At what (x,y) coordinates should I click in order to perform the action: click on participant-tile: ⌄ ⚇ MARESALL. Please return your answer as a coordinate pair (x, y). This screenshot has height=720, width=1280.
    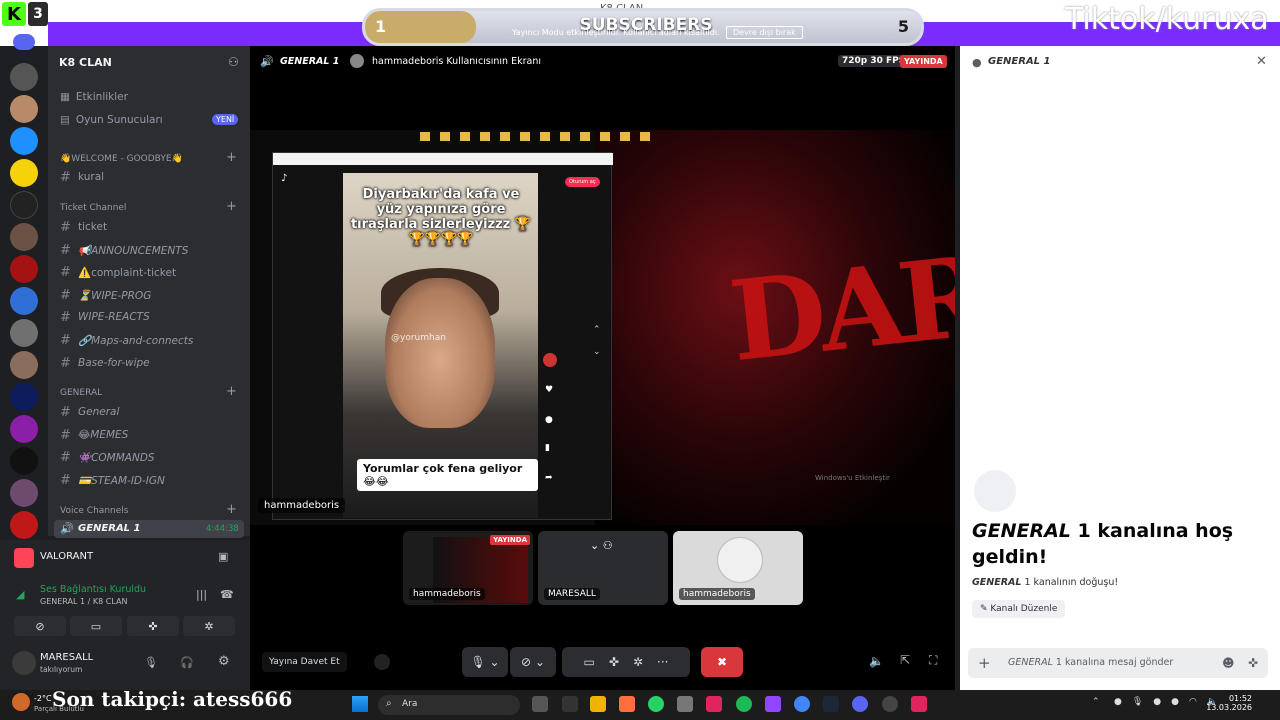
    Looking at the image, I should click on (603, 568).